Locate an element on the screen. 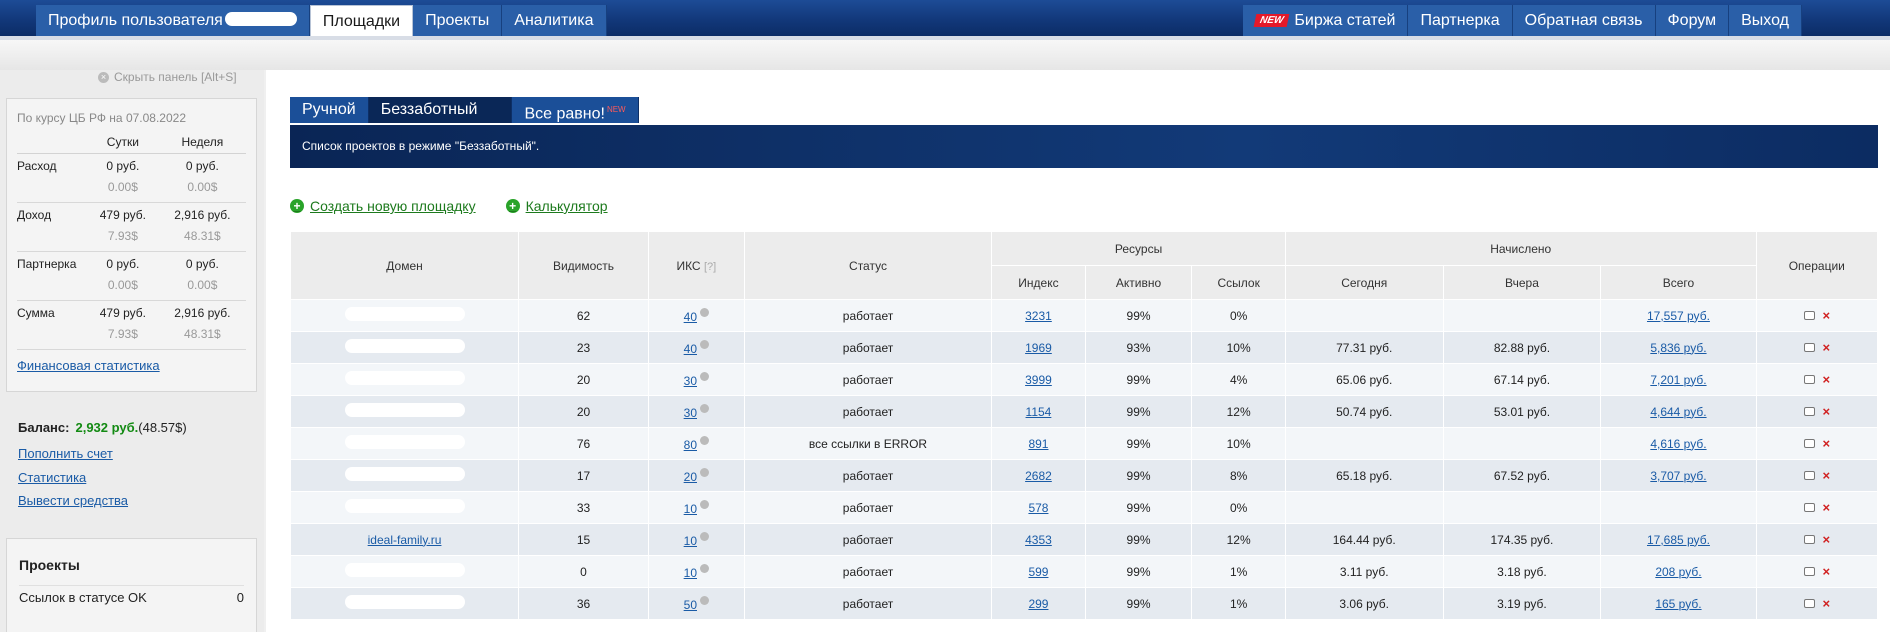  col-total: Всего is located at coordinates (1678, 282).